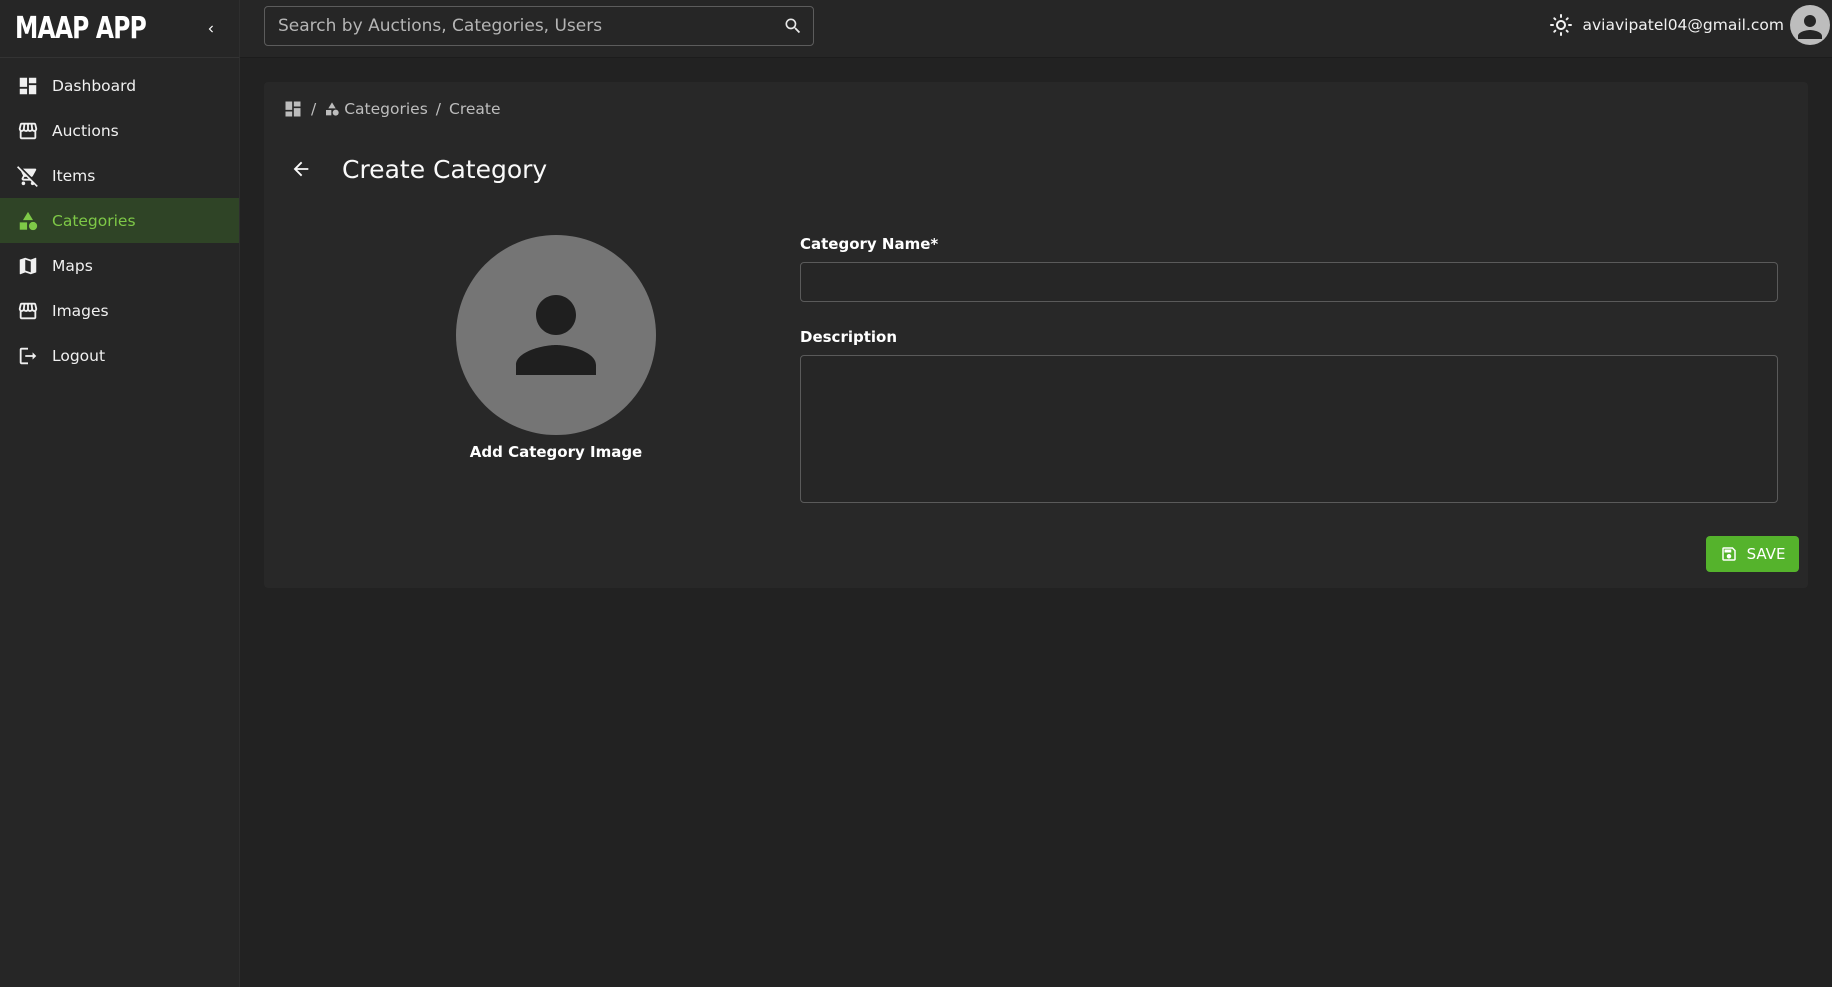  What do you see at coordinates (1036, 29) in the screenshot?
I see `top-bar: aviavipatel04@gmail.com` at bounding box center [1036, 29].